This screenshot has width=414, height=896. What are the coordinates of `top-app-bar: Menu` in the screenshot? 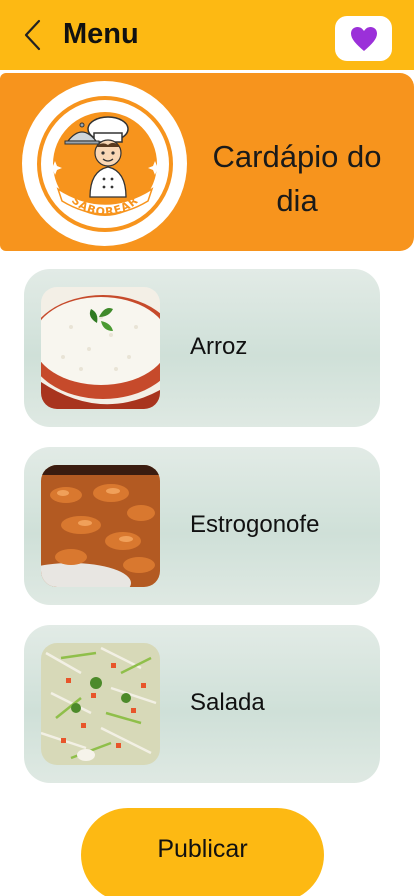 It's located at (207, 35).